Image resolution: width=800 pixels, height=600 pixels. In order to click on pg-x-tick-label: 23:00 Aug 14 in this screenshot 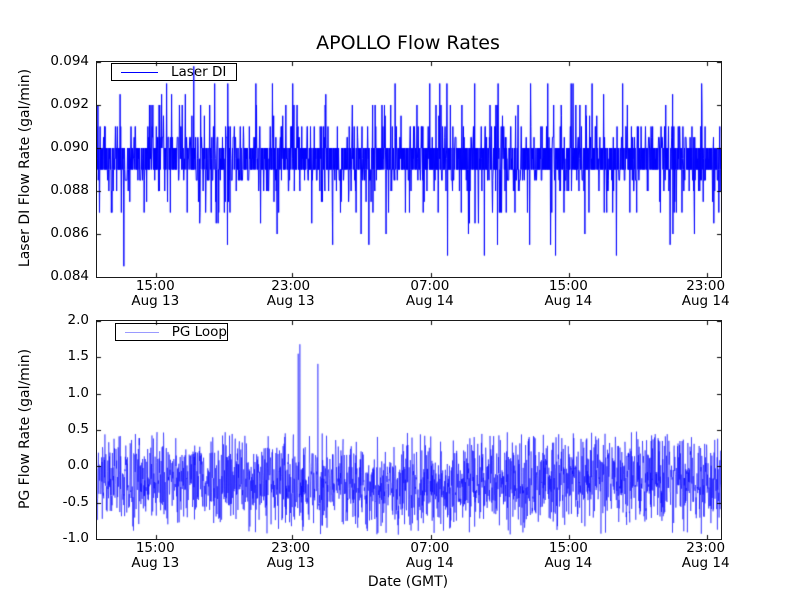, I will do `click(705, 555)`.